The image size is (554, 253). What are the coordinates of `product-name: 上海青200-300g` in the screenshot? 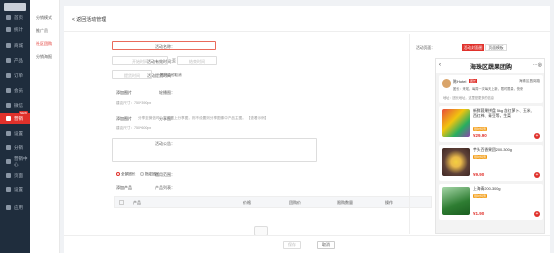 It's located at (487, 189).